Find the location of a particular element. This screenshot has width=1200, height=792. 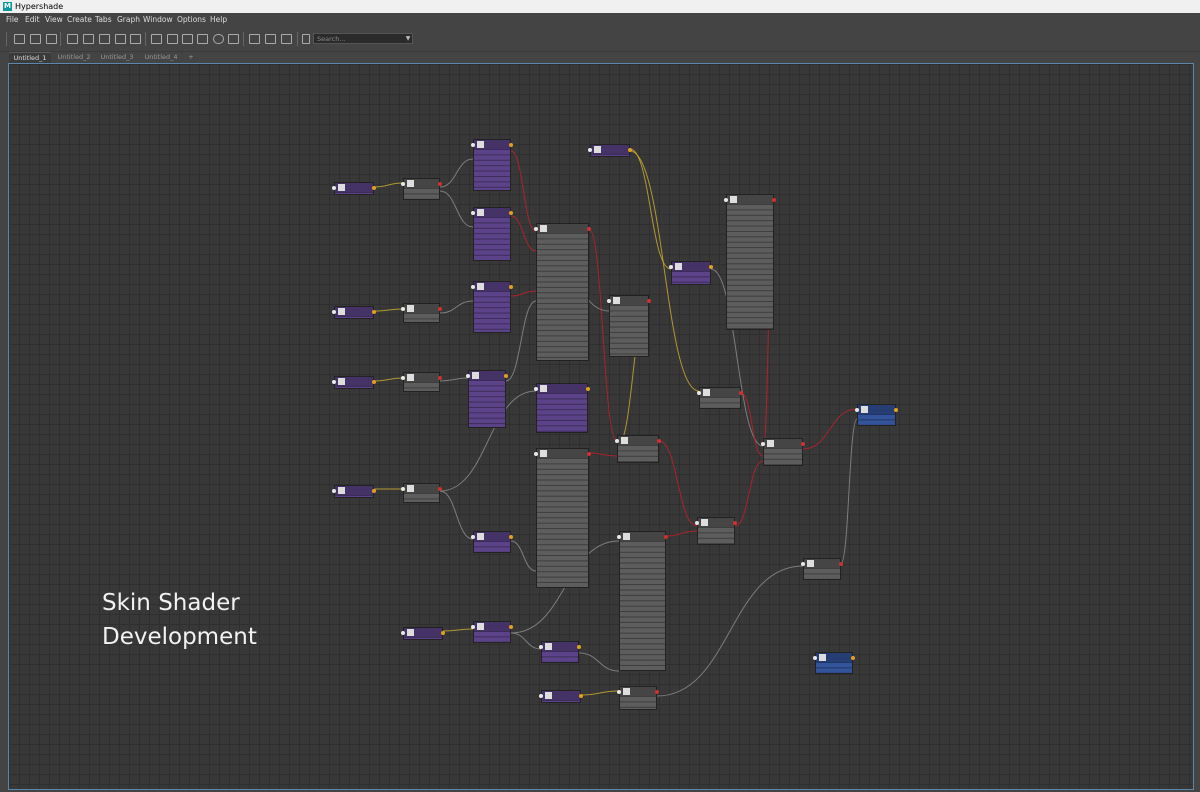

output-connections-icon is located at coordinates (72, 39).